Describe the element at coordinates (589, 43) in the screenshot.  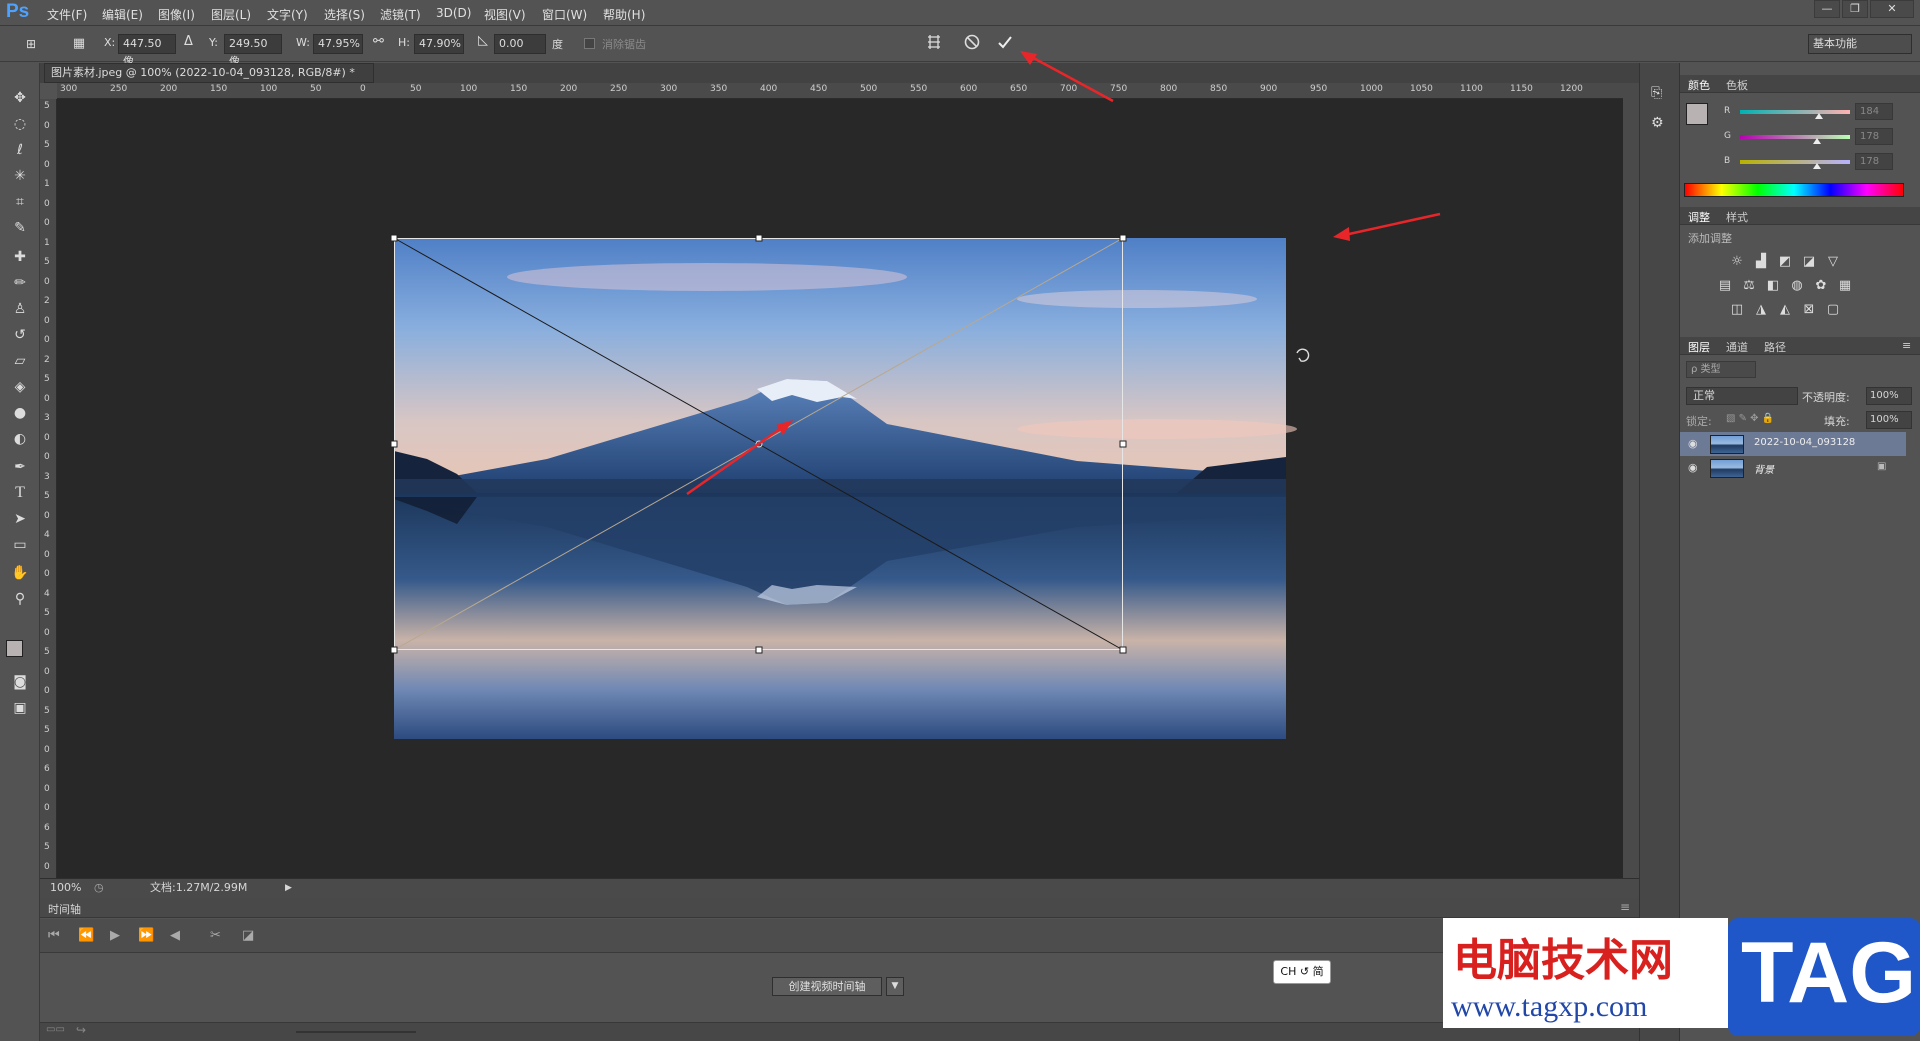
I see `antialias-checkbox` at that location.